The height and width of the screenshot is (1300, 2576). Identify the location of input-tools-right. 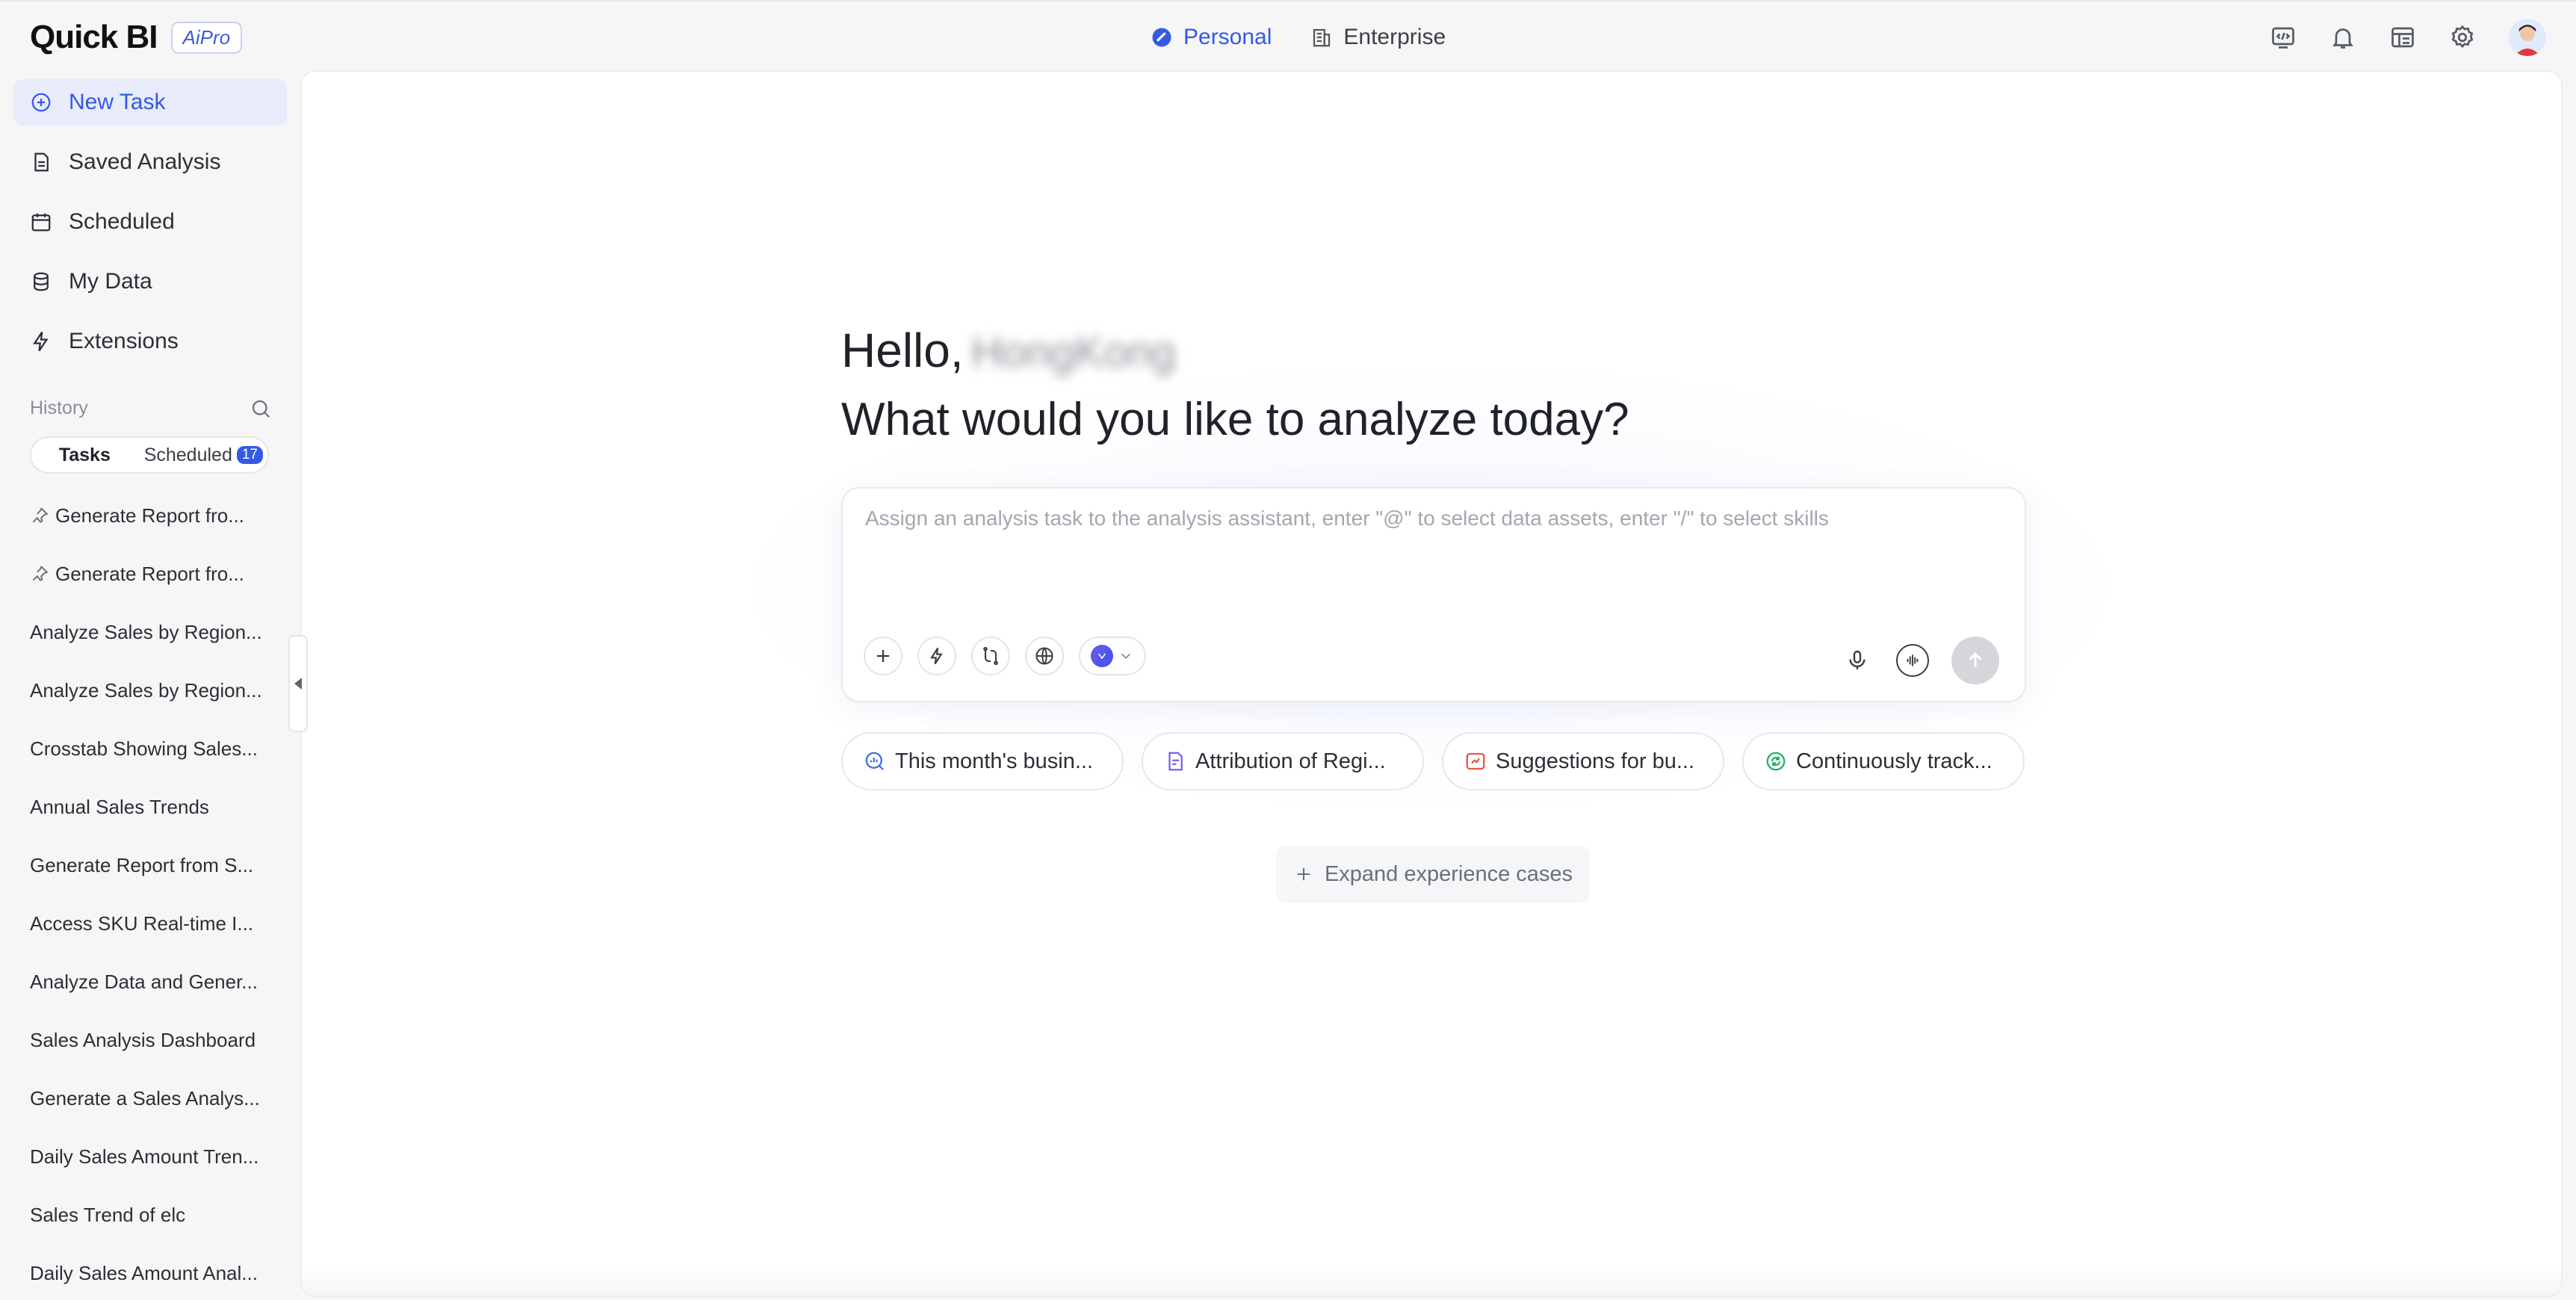
(1920, 660).